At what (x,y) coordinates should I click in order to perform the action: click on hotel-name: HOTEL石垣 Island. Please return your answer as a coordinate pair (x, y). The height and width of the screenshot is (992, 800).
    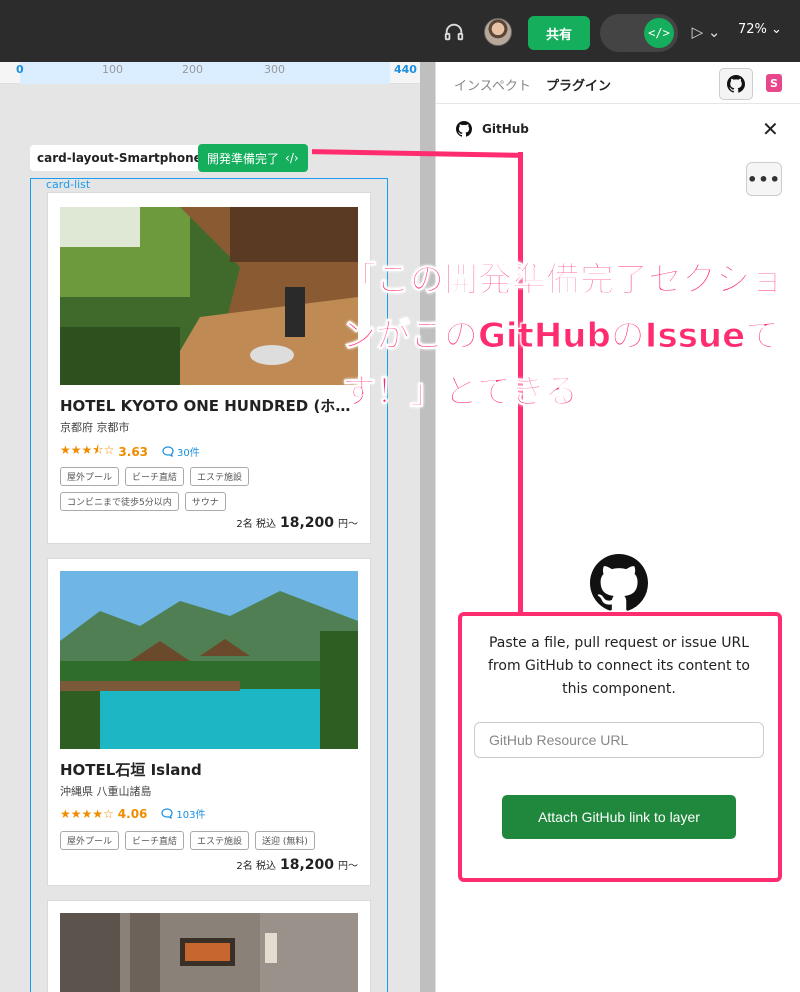
    Looking at the image, I should click on (131, 770).